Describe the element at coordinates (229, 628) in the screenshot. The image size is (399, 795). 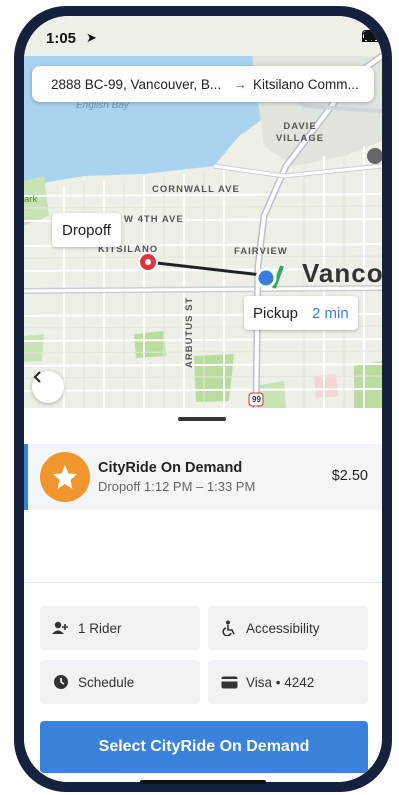
I see `wheelchair-icon` at that location.